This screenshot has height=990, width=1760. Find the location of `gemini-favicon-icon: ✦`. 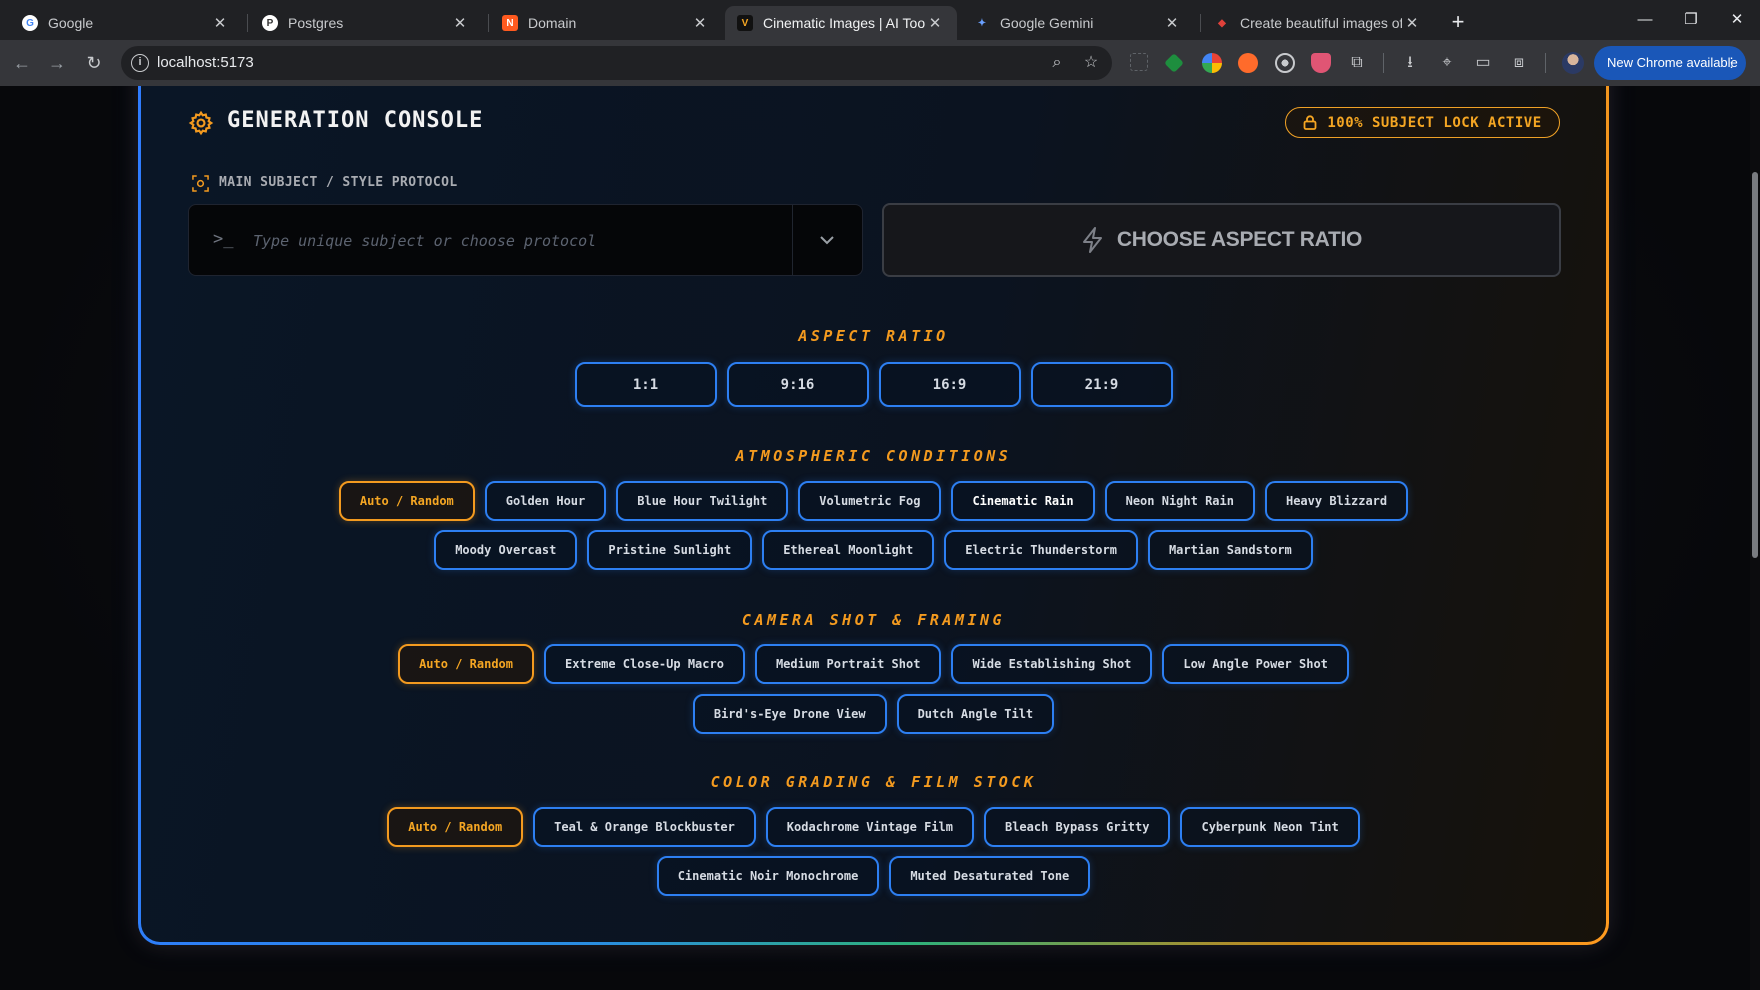

gemini-favicon-icon: ✦ is located at coordinates (982, 23).